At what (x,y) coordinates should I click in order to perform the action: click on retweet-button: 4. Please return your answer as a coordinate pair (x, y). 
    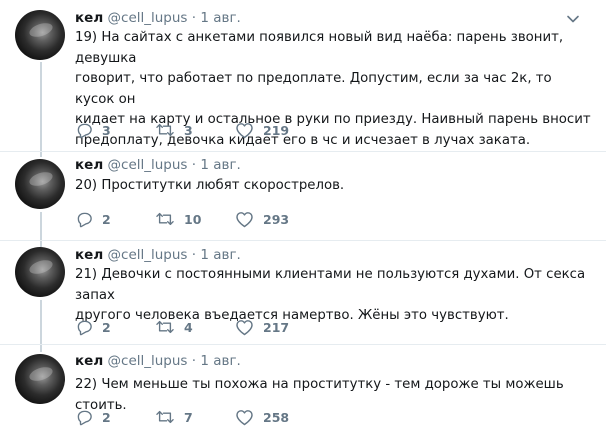
    Looking at the image, I should click on (174, 327).